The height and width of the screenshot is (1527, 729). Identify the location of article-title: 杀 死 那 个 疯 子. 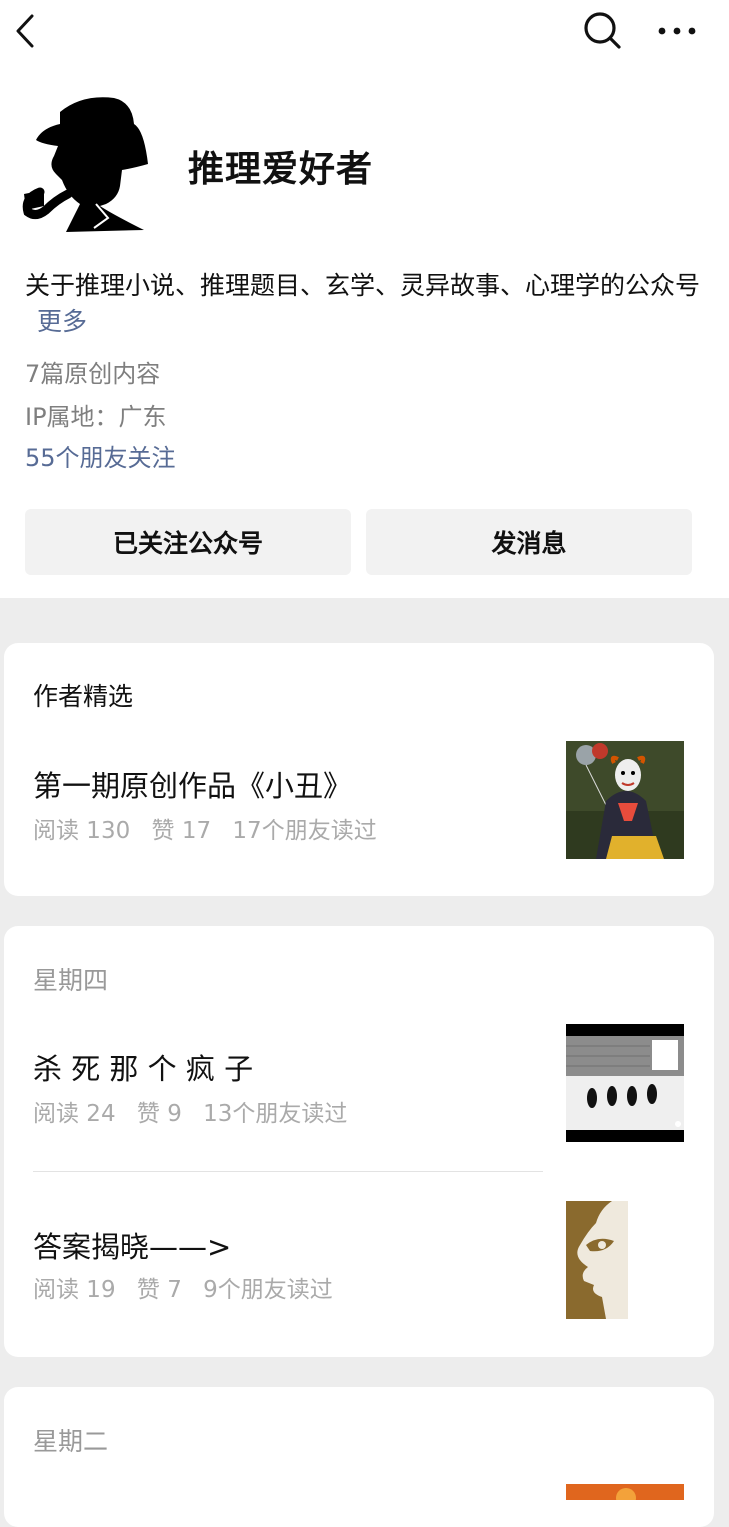
(143, 1069).